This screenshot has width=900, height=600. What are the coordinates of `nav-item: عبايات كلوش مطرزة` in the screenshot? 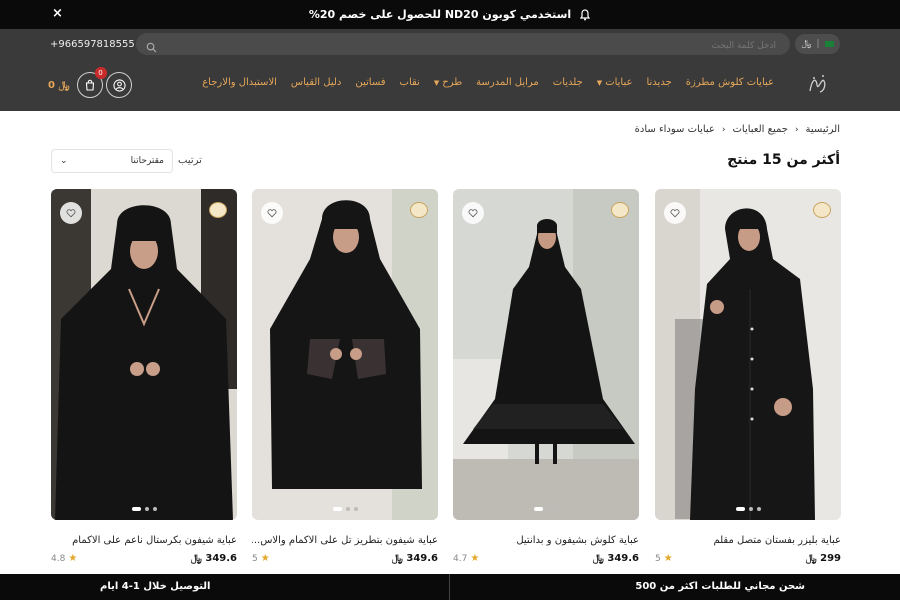 It's located at (730, 82).